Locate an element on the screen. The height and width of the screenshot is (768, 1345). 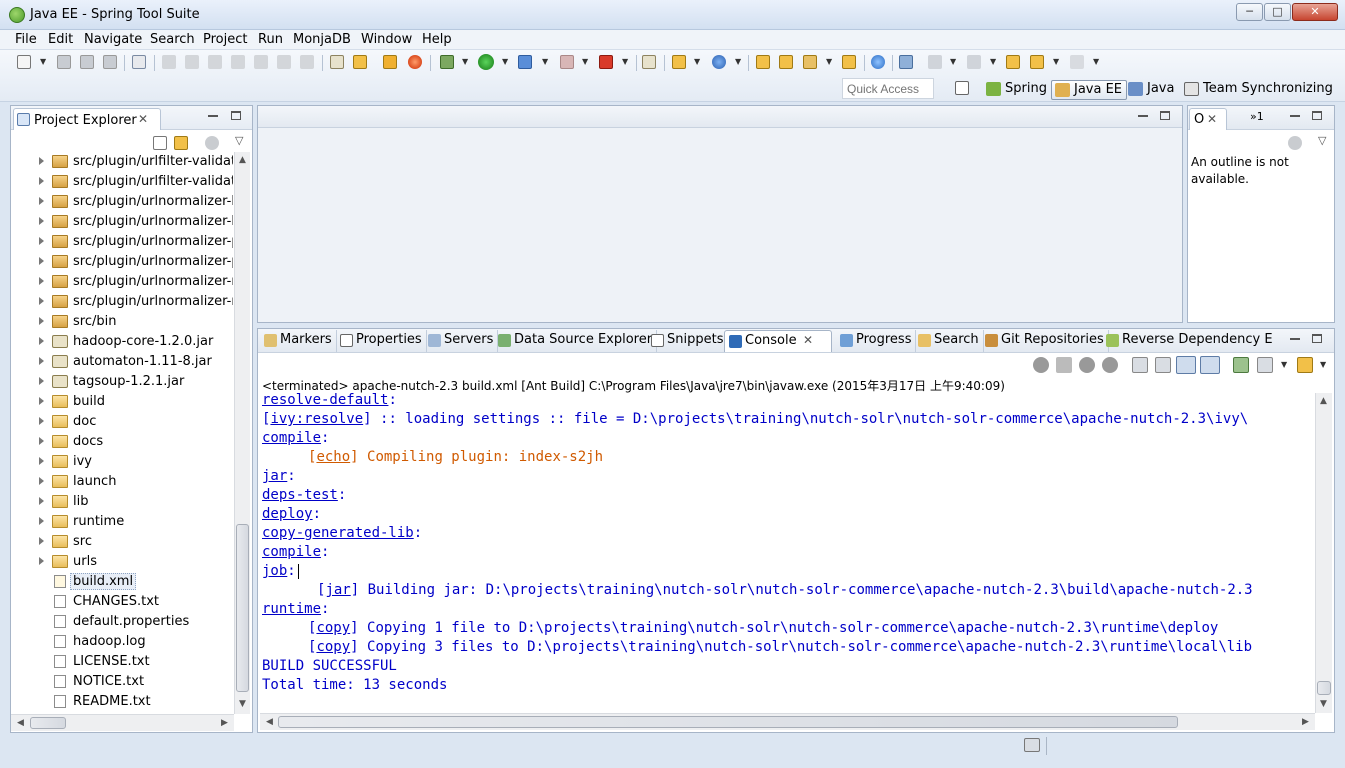
outline-filter-icon is located at coordinates (1295, 143).